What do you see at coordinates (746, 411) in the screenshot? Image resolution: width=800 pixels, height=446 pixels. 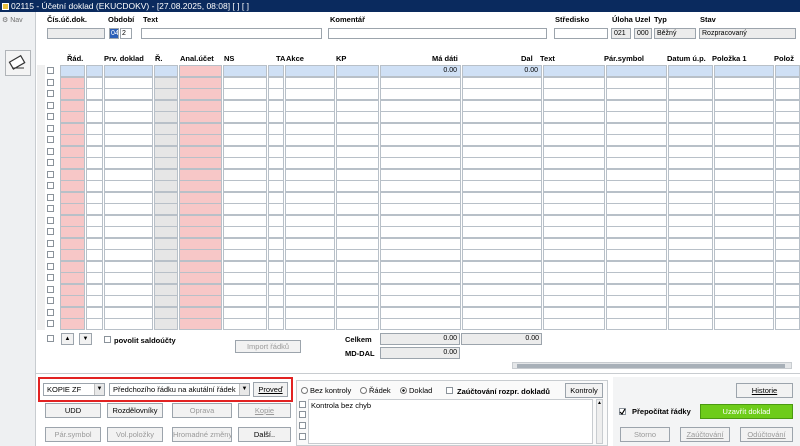 I see `uzavrit-doklad-button: Uzavřít doklad` at bounding box center [746, 411].